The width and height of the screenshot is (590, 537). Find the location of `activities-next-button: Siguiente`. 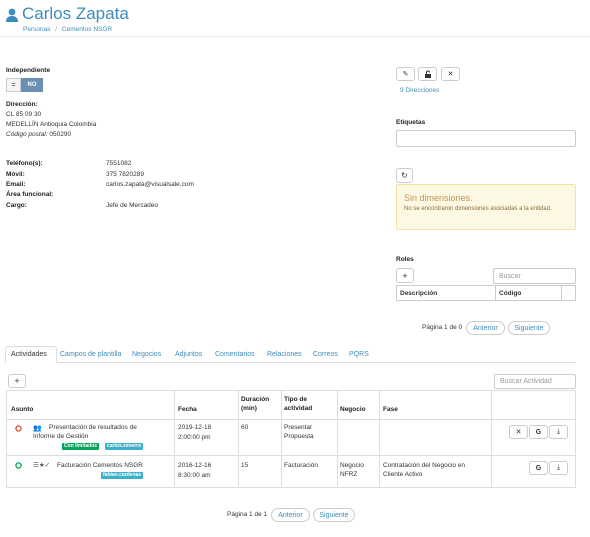

activities-next-button: Siguiente is located at coordinates (334, 515).